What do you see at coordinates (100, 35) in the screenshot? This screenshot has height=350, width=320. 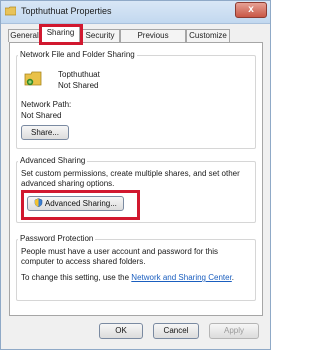 I see `tab-security: Security` at bounding box center [100, 35].